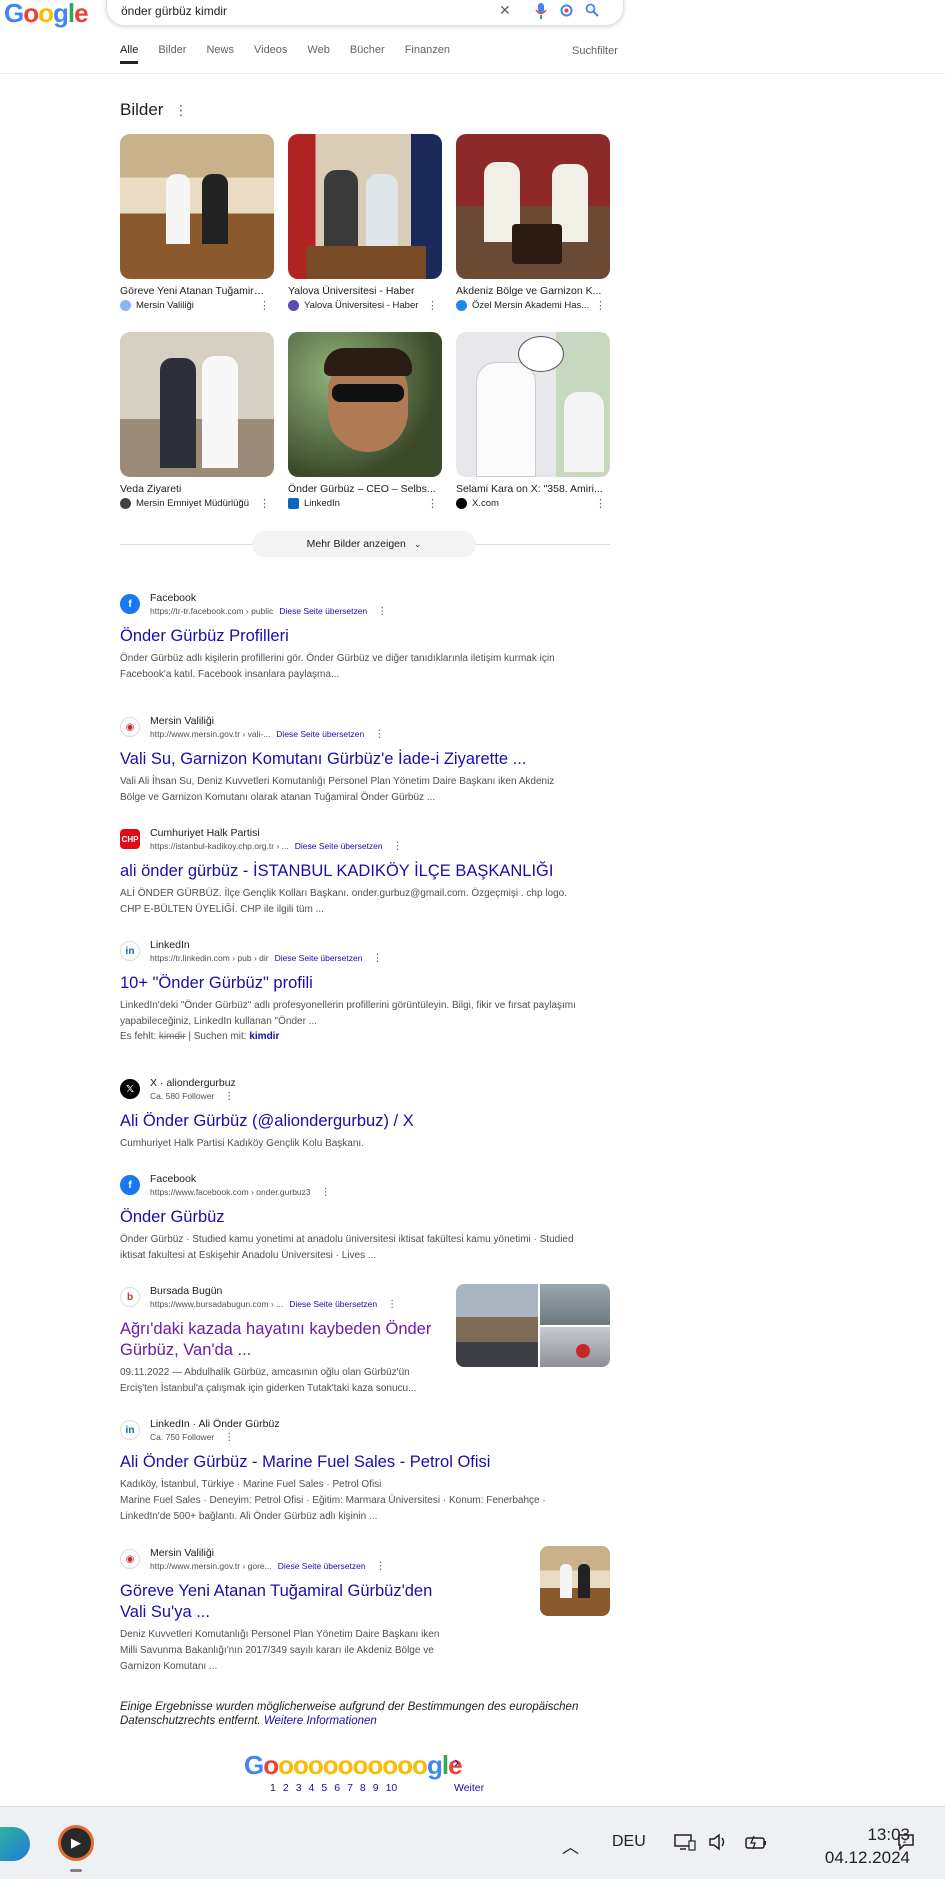 This screenshot has height=1879, width=945. I want to click on tab-videos: Videos, so click(270, 54).